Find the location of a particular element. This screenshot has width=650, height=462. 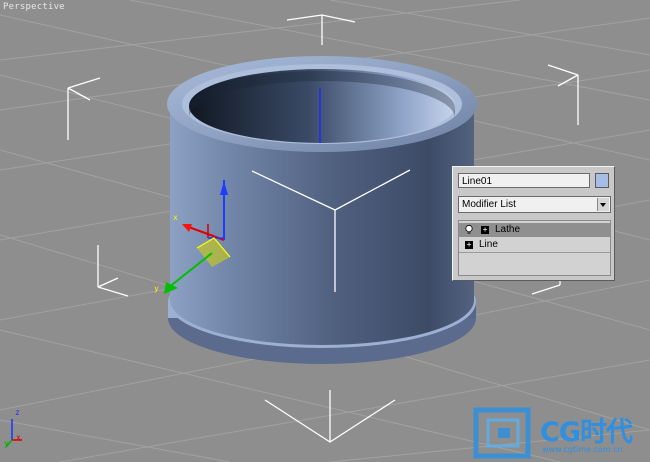

object-name-field: Line01 is located at coordinates (524, 180).